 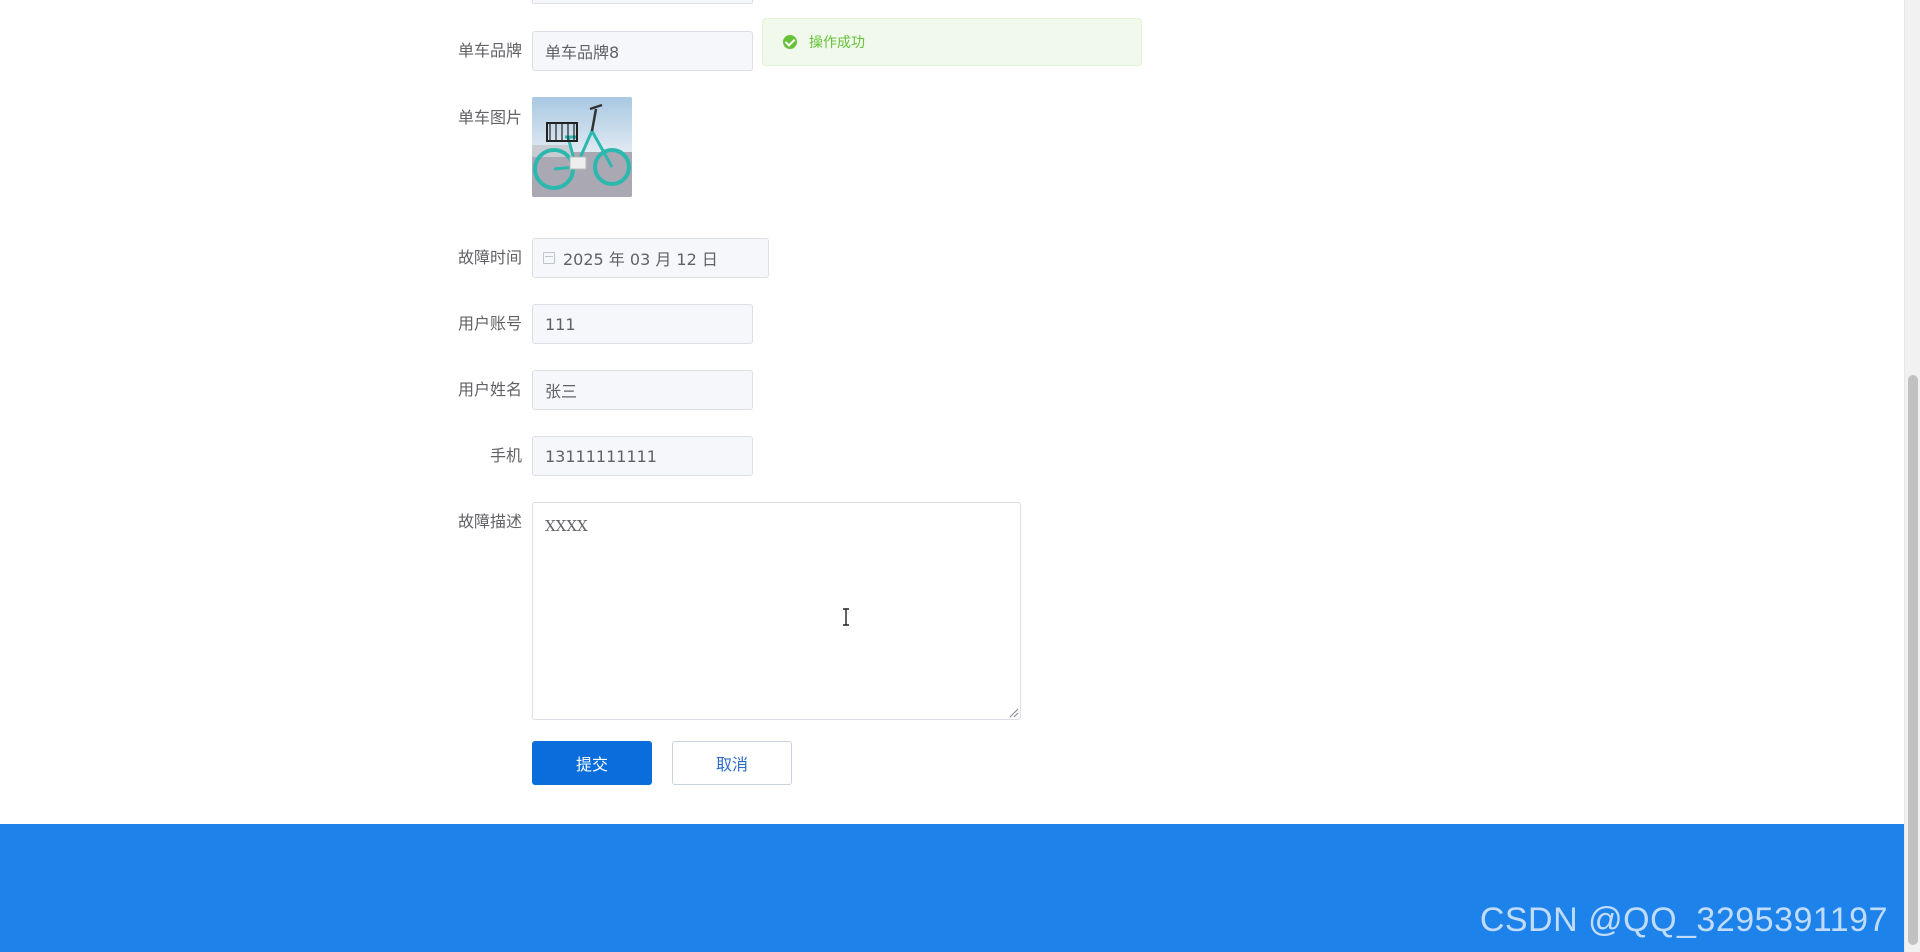 I want to click on vertical-scrollbar, so click(x=1912, y=476).